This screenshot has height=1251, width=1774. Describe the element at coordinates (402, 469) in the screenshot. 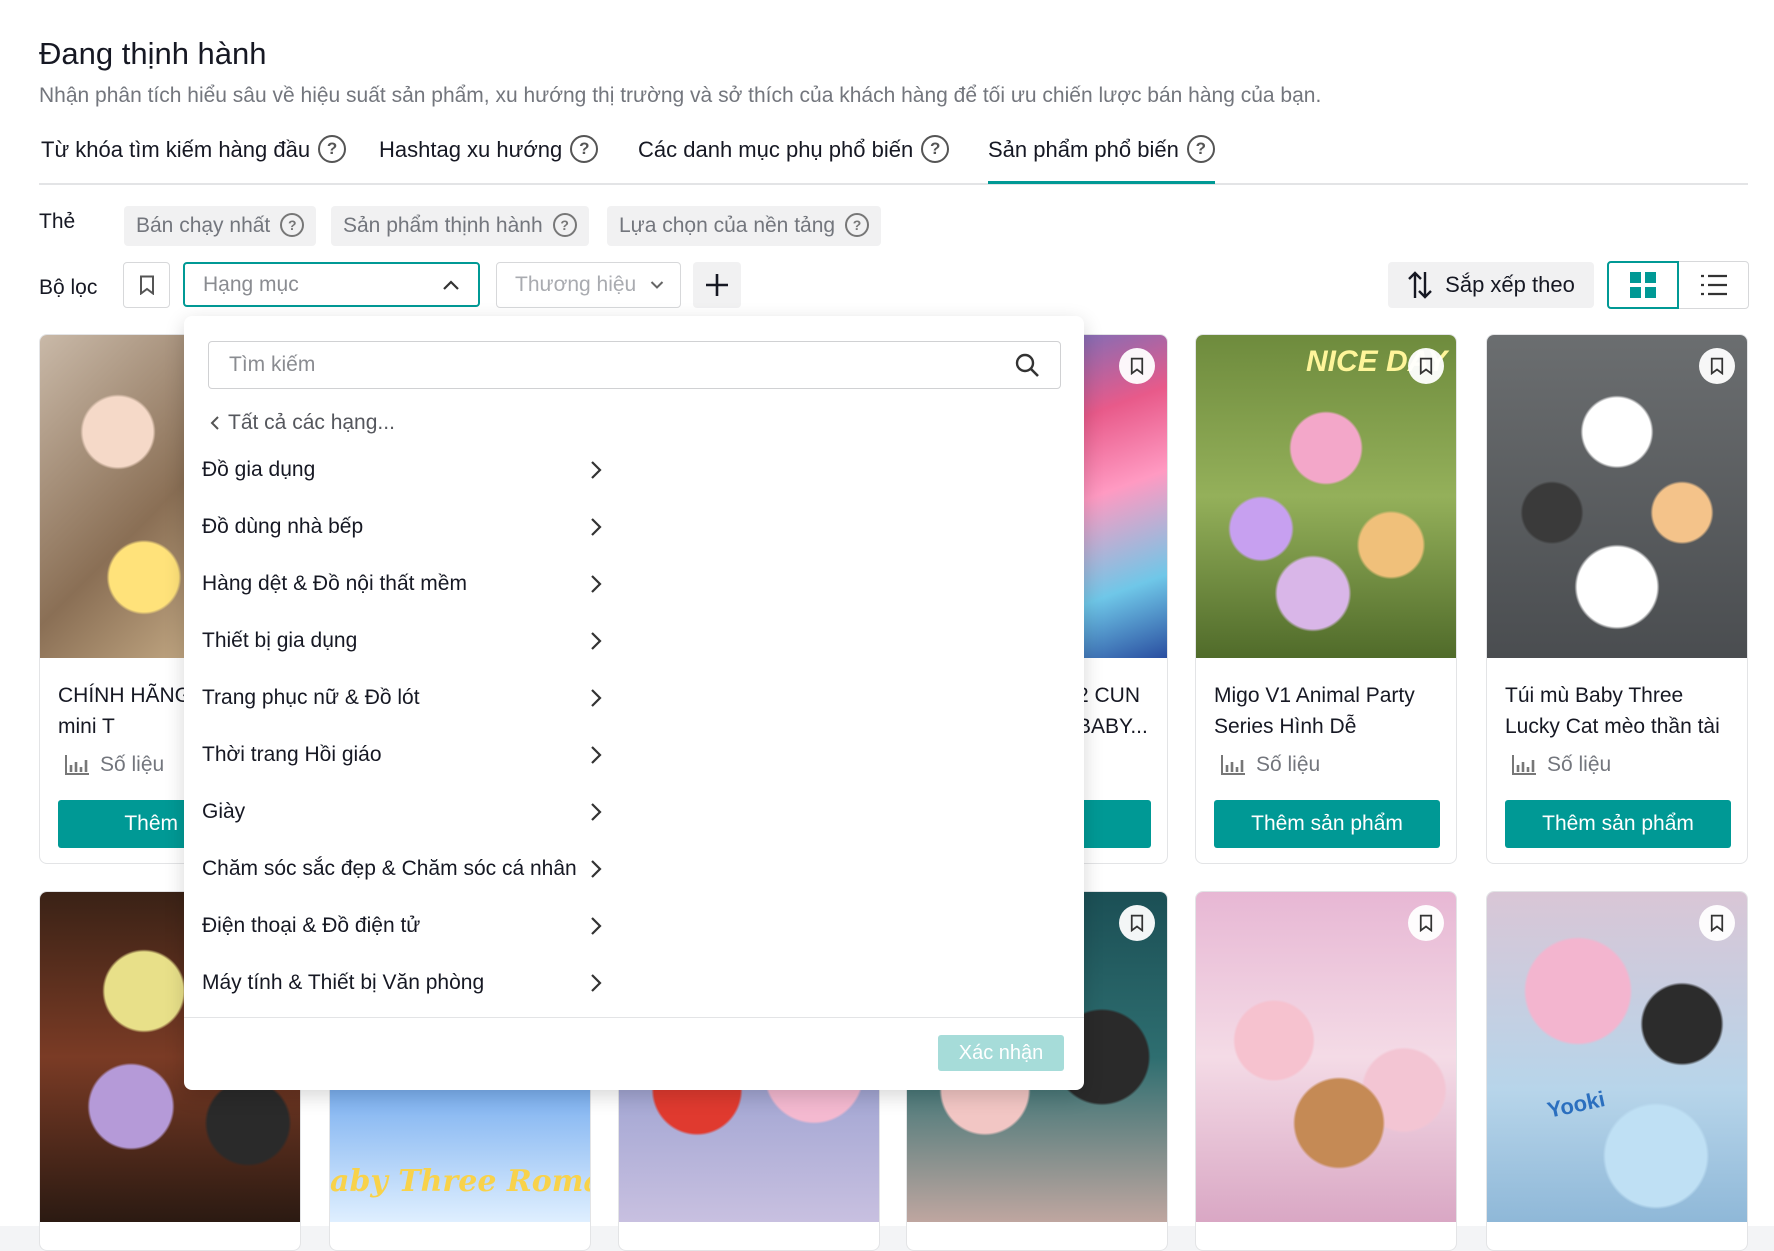

I see `category-item-household: Đồ gia dụng` at that location.